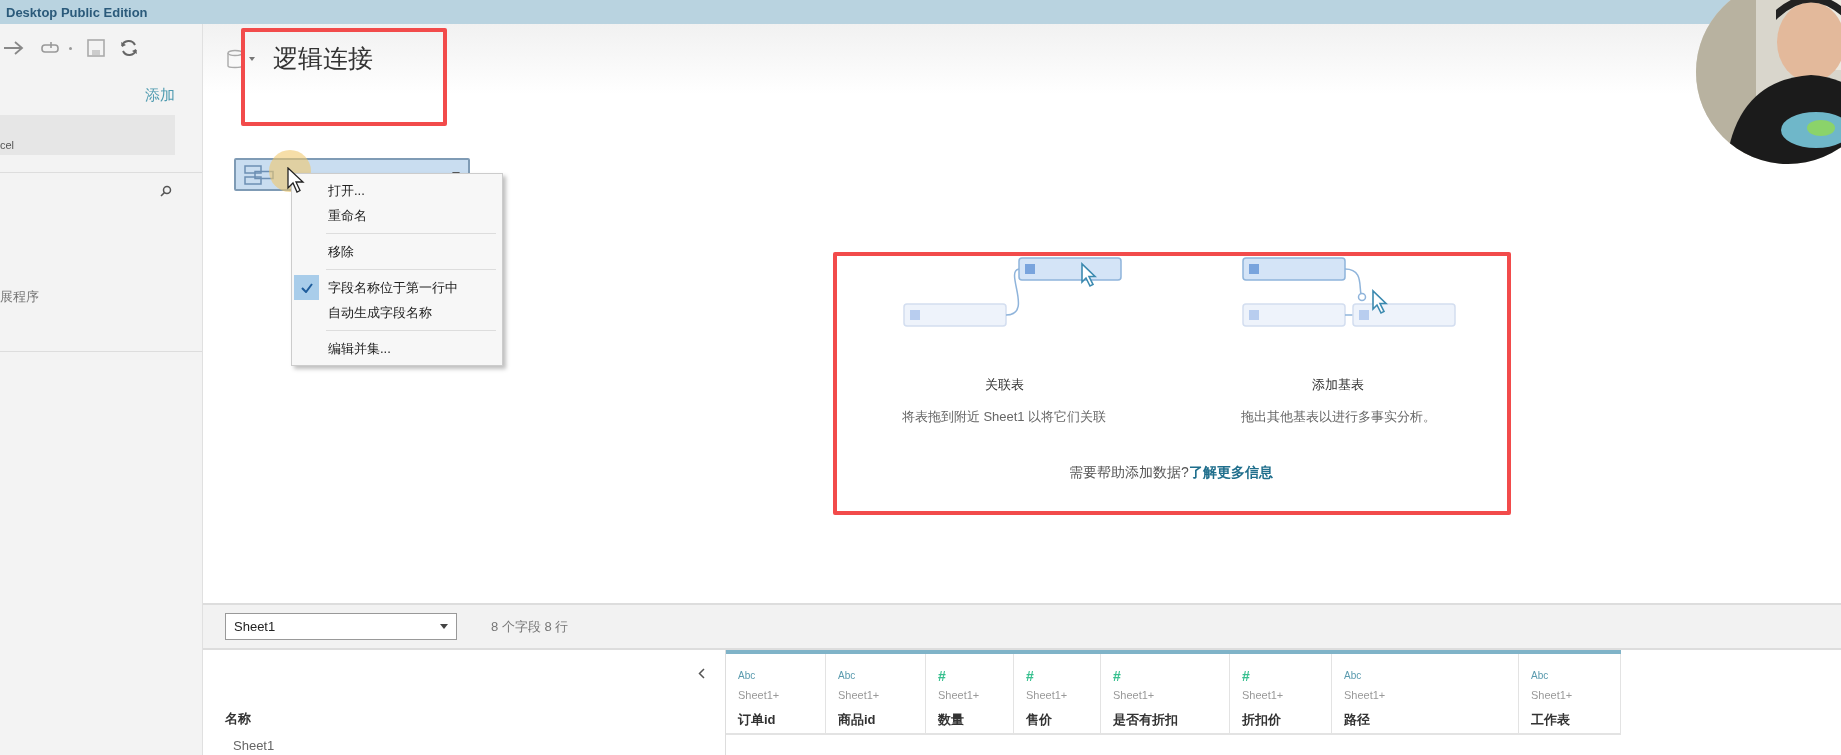 This screenshot has height=755, width=1841. Describe the element at coordinates (1004, 417) in the screenshot. I see `card-description: 将表拖到附近 Sheet1 以将它们关联` at that location.